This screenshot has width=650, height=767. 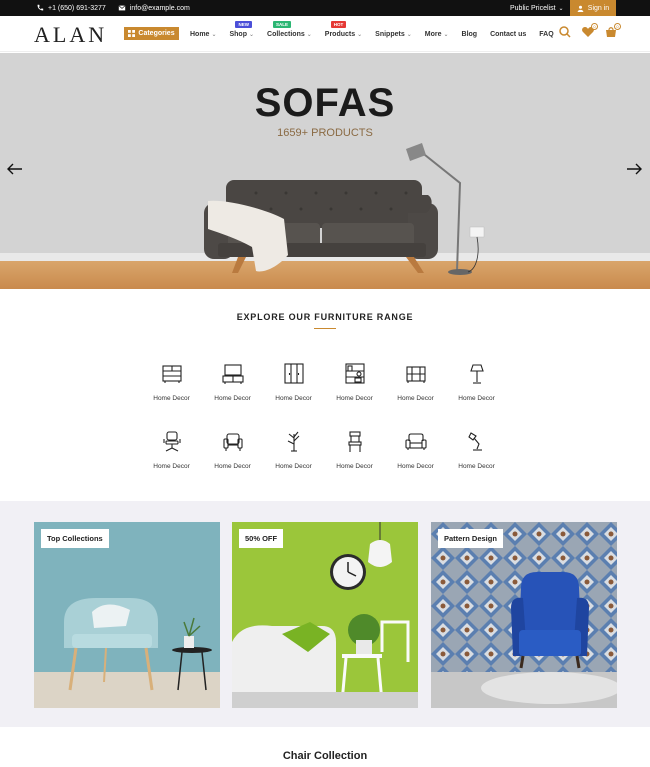 I want to click on site-logo: ALAN, so click(x=70, y=35).